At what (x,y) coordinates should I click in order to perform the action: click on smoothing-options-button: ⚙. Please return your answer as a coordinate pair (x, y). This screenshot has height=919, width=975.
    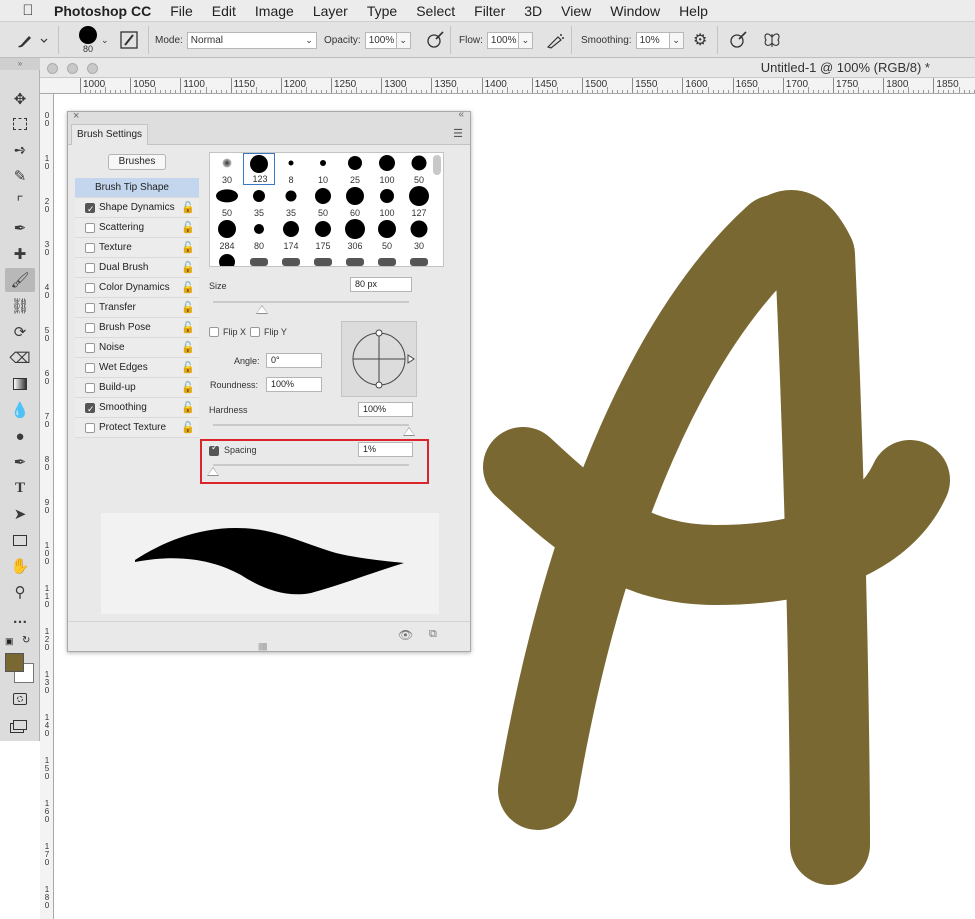
    Looking at the image, I should click on (700, 40).